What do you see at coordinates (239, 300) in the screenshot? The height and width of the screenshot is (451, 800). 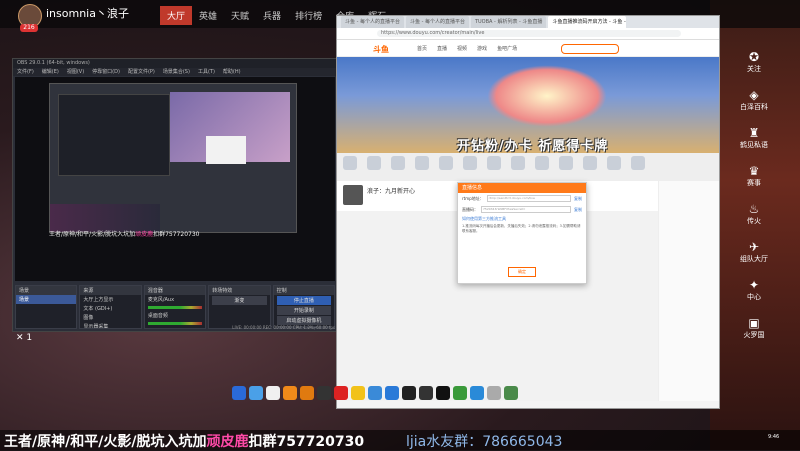 I see `transition-select: 渐变` at bounding box center [239, 300].